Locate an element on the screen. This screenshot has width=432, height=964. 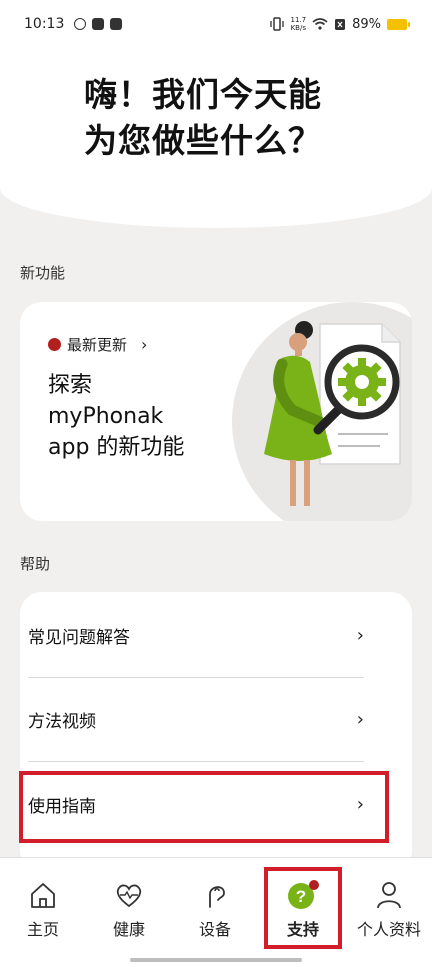
feature-card-title: 探索 myPhonak app 的新功能 is located at coordinates (116, 416).